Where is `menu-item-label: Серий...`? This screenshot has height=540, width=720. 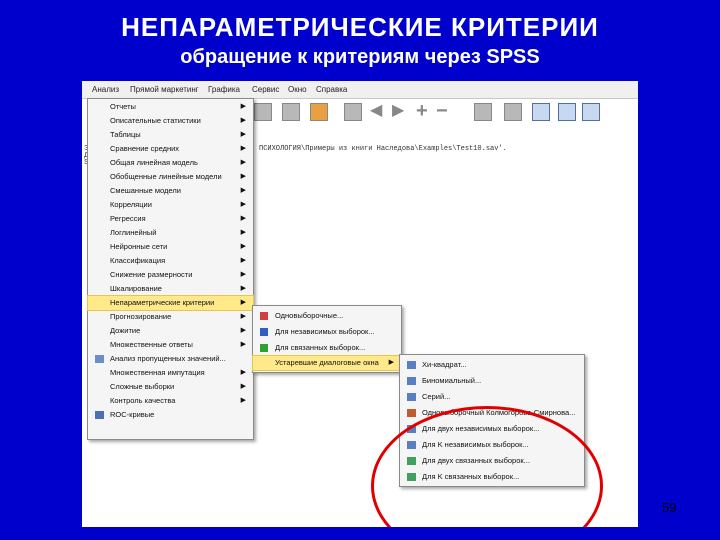
menu-item-label: Серий... is located at coordinates (436, 396).